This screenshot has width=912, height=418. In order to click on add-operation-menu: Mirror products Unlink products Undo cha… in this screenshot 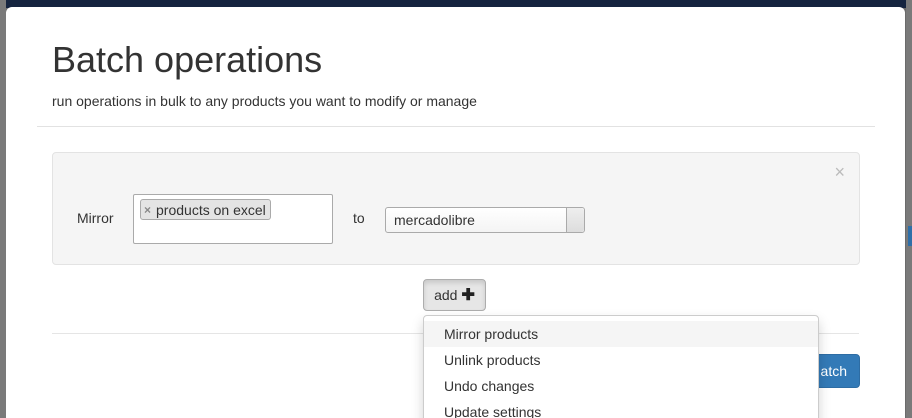, I will do `click(621, 366)`.